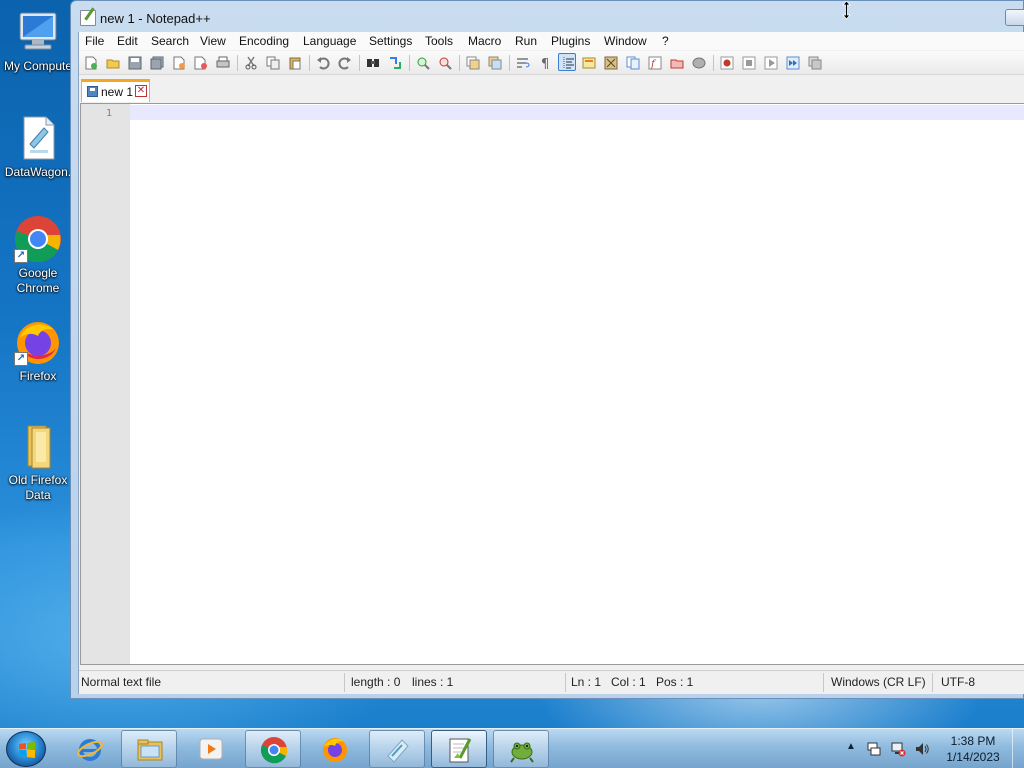  Describe the element at coordinates (851, 746) in the screenshot. I see `show-hidden-icons-icon: ▲` at that location.